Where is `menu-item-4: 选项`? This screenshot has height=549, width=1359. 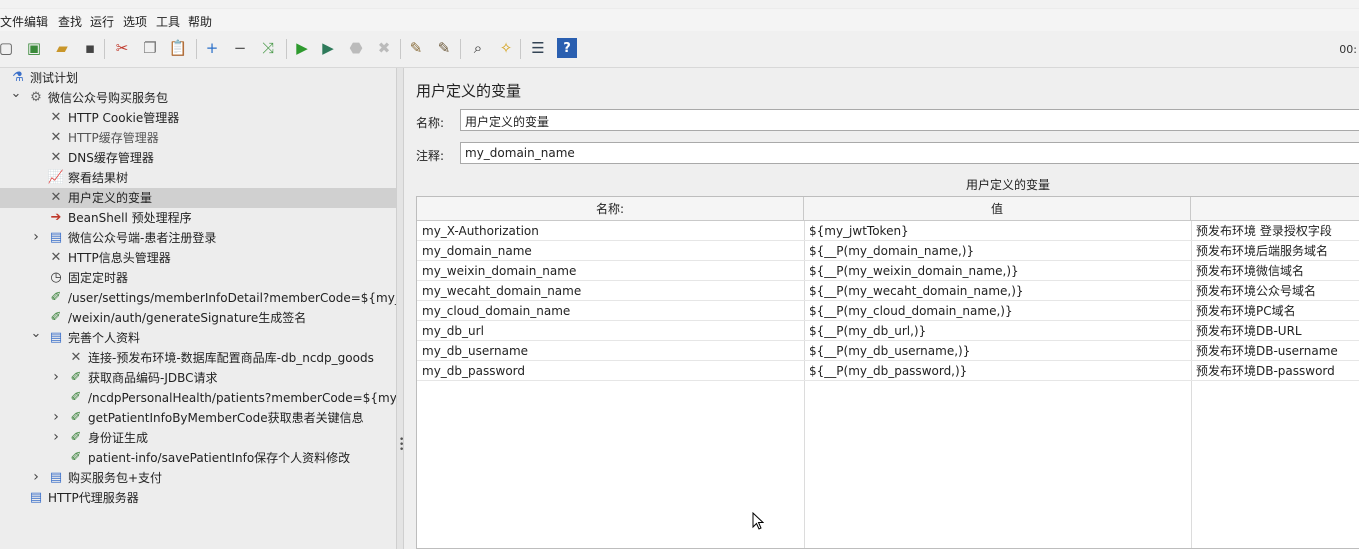
menu-item-4: 选项 is located at coordinates (135, 21).